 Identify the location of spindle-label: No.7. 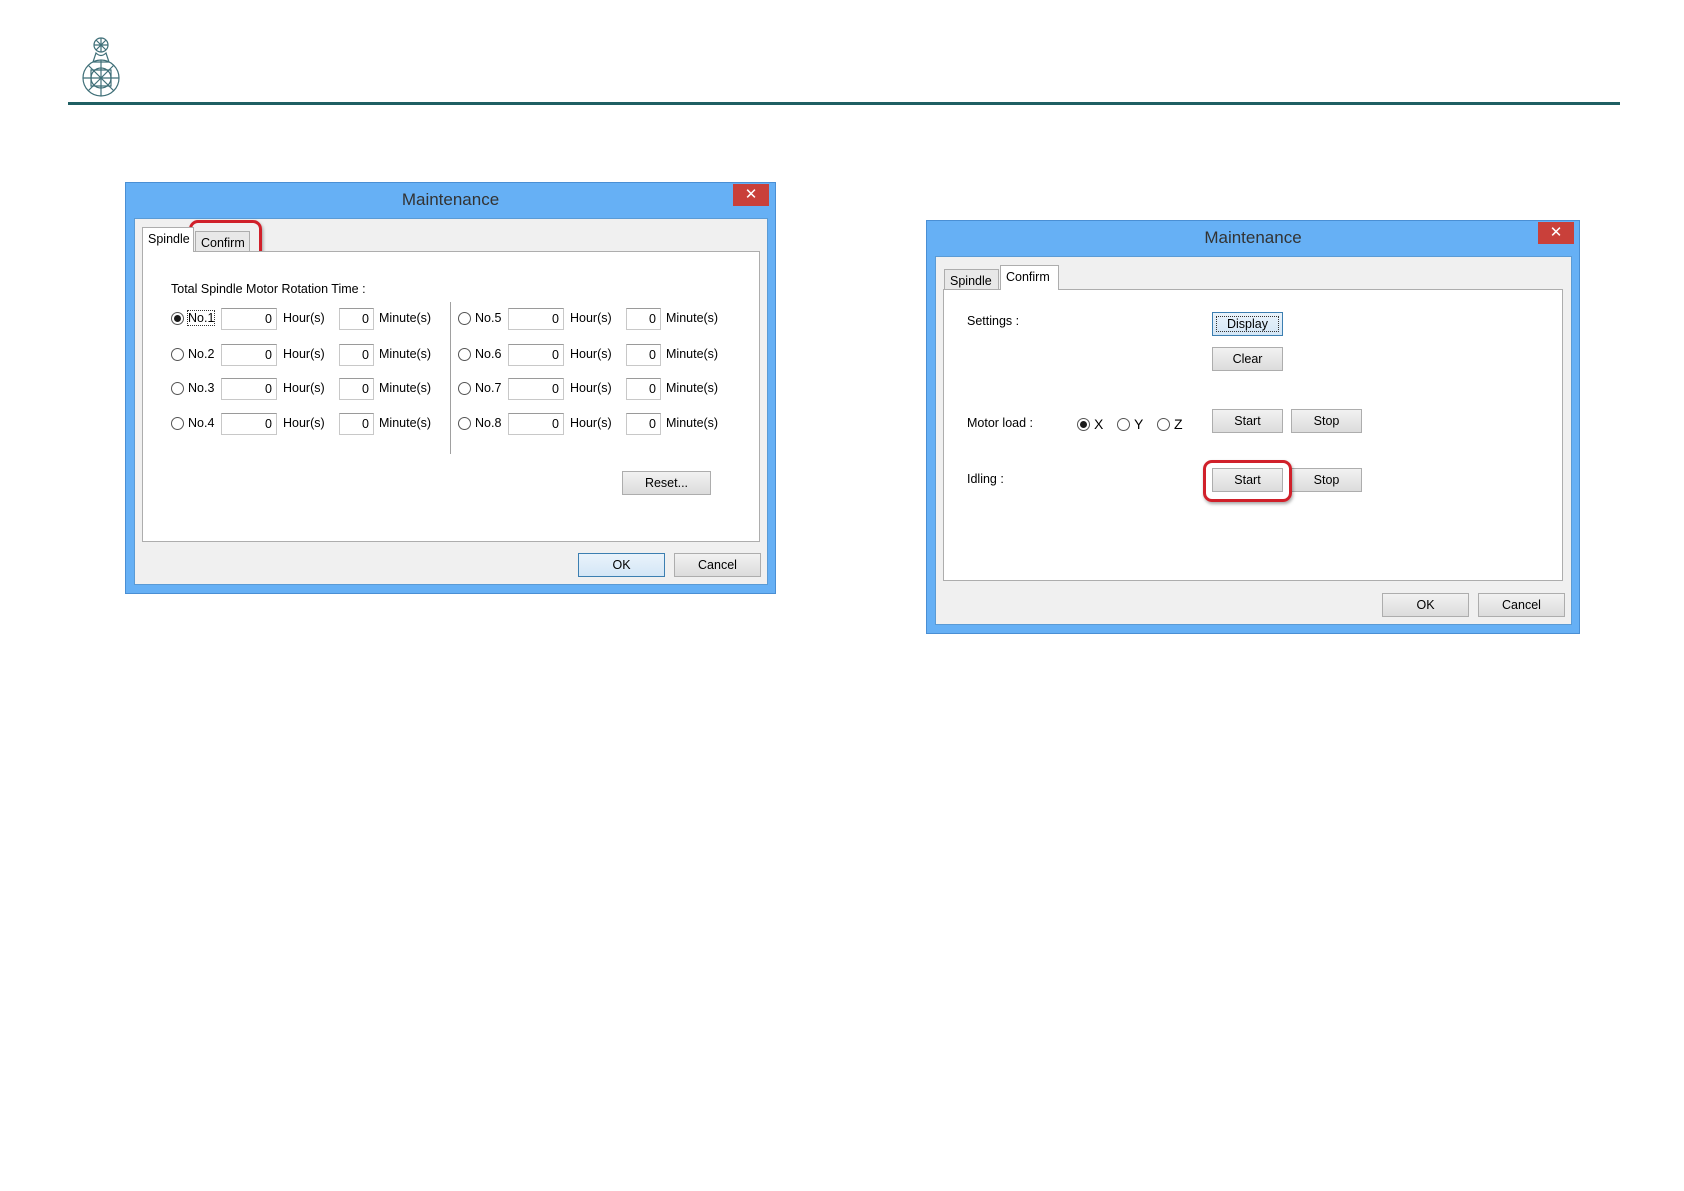
(488, 388).